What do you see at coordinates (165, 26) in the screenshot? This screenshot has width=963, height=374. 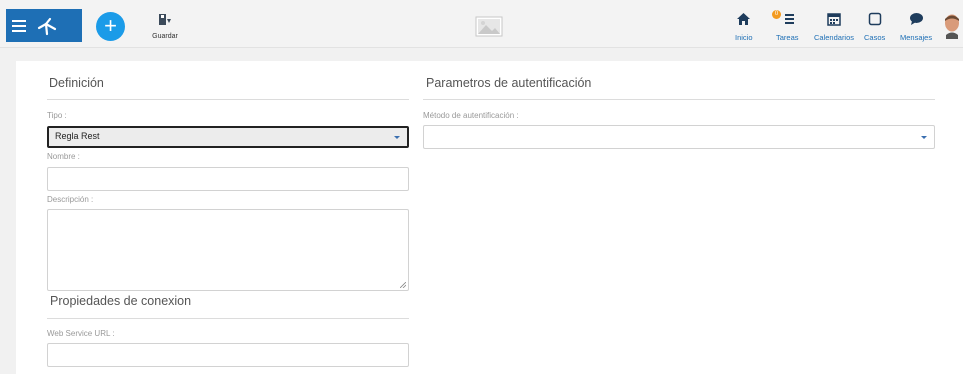 I see `save-button: Guardar` at bounding box center [165, 26].